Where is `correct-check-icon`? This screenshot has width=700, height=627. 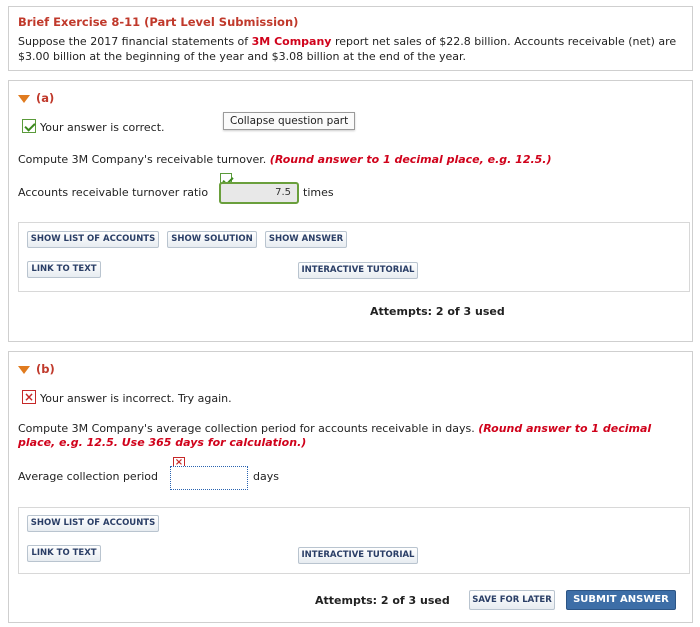 correct-check-icon is located at coordinates (29, 126).